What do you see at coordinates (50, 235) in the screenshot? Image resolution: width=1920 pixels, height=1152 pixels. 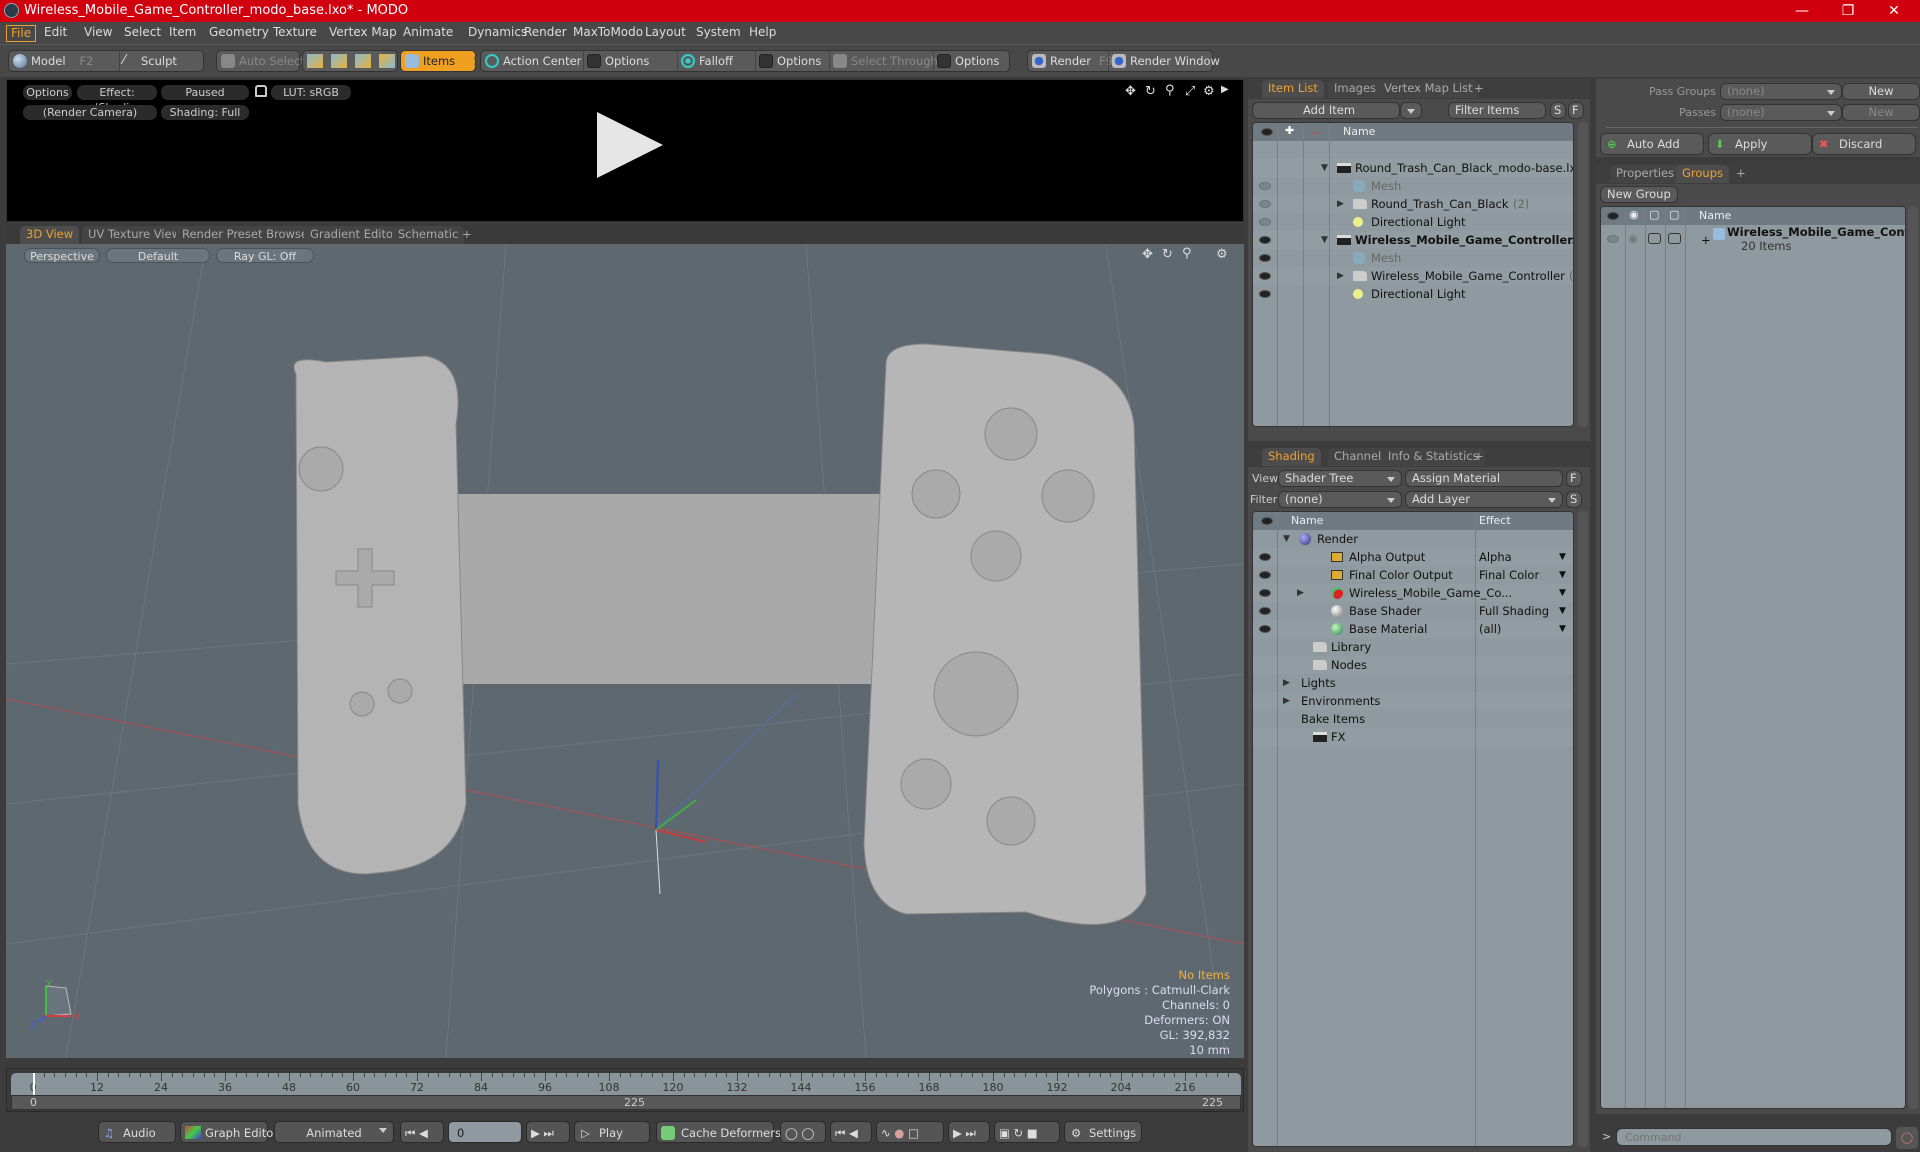 I see `tab-3d-view: 3D View` at bounding box center [50, 235].